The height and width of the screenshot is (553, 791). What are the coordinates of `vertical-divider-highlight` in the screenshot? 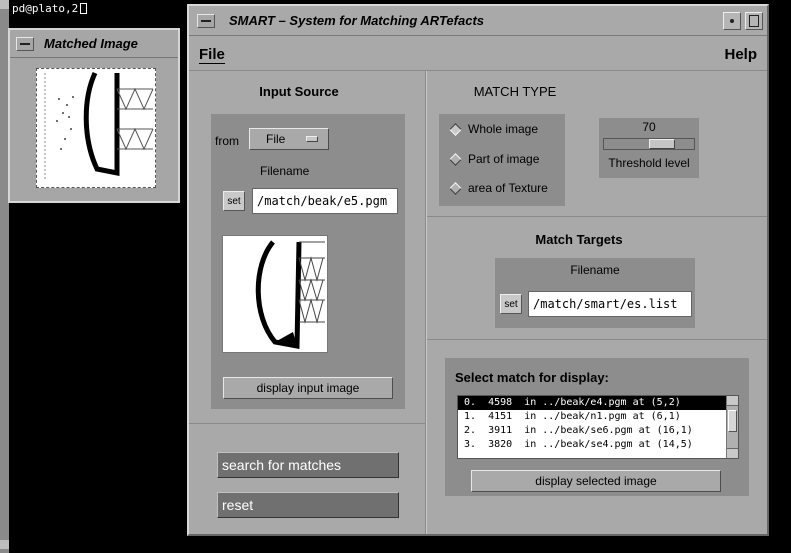 It's located at (426, 302).